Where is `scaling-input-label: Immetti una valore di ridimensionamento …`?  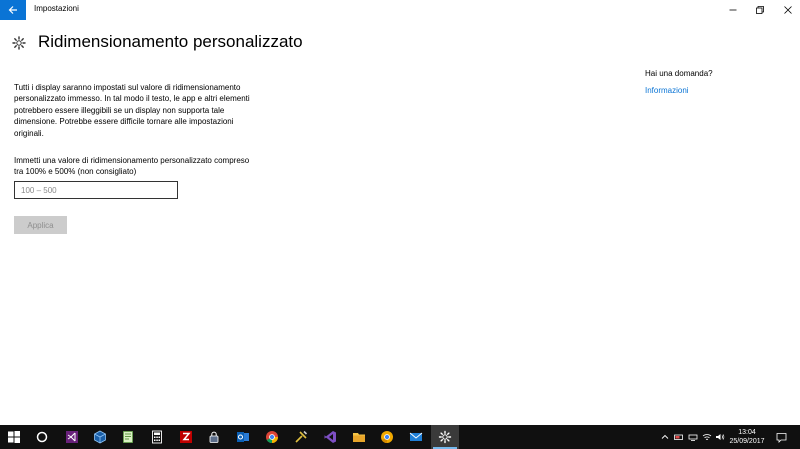
scaling-input-label: Immetti una valore di ridimensionamento … is located at coordinates (154, 166).